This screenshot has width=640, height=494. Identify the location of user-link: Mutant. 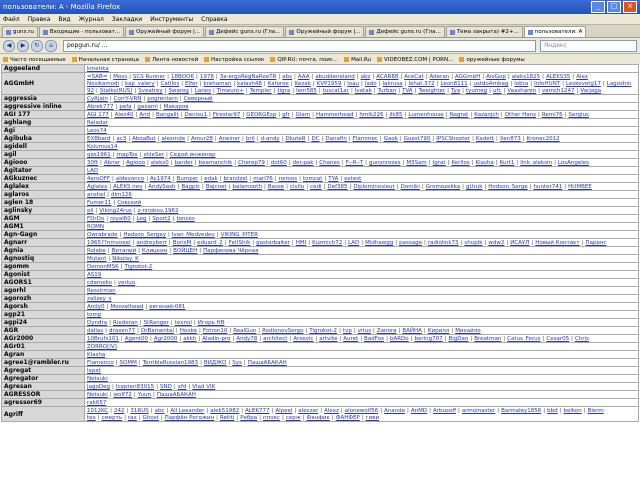
(96, 259).